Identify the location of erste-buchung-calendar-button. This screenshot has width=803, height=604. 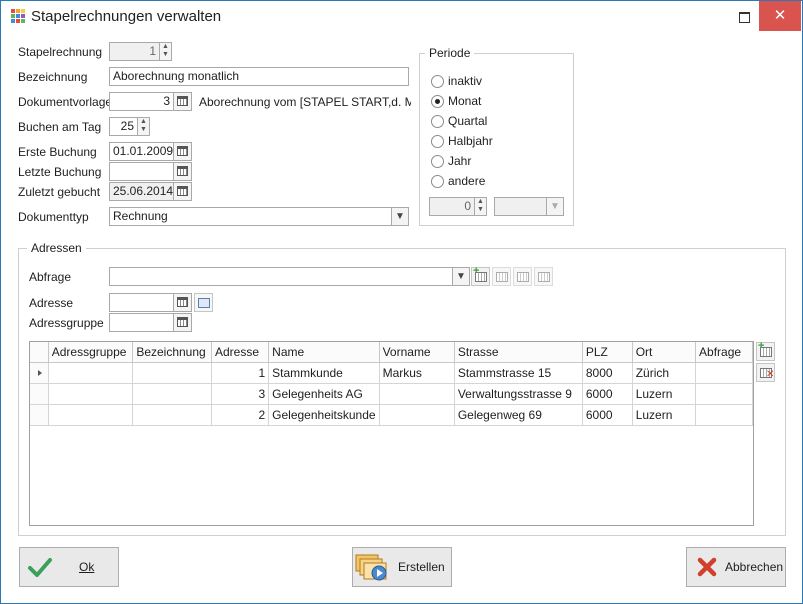
(182, 151).